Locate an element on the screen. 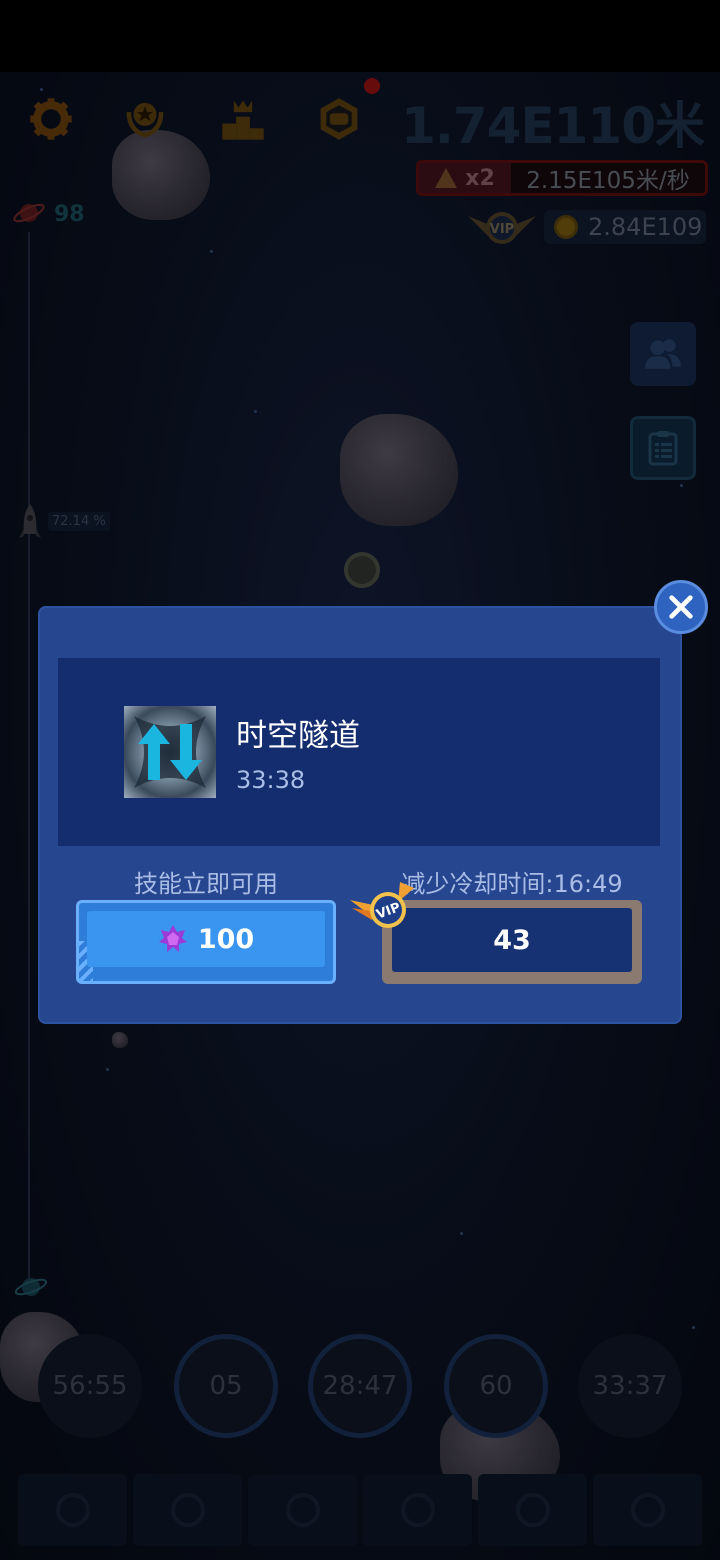 Image resolution: width=720 pixels, height=1560 pixels. vip-badge-text: VIP is located at coordinates (502, 229).